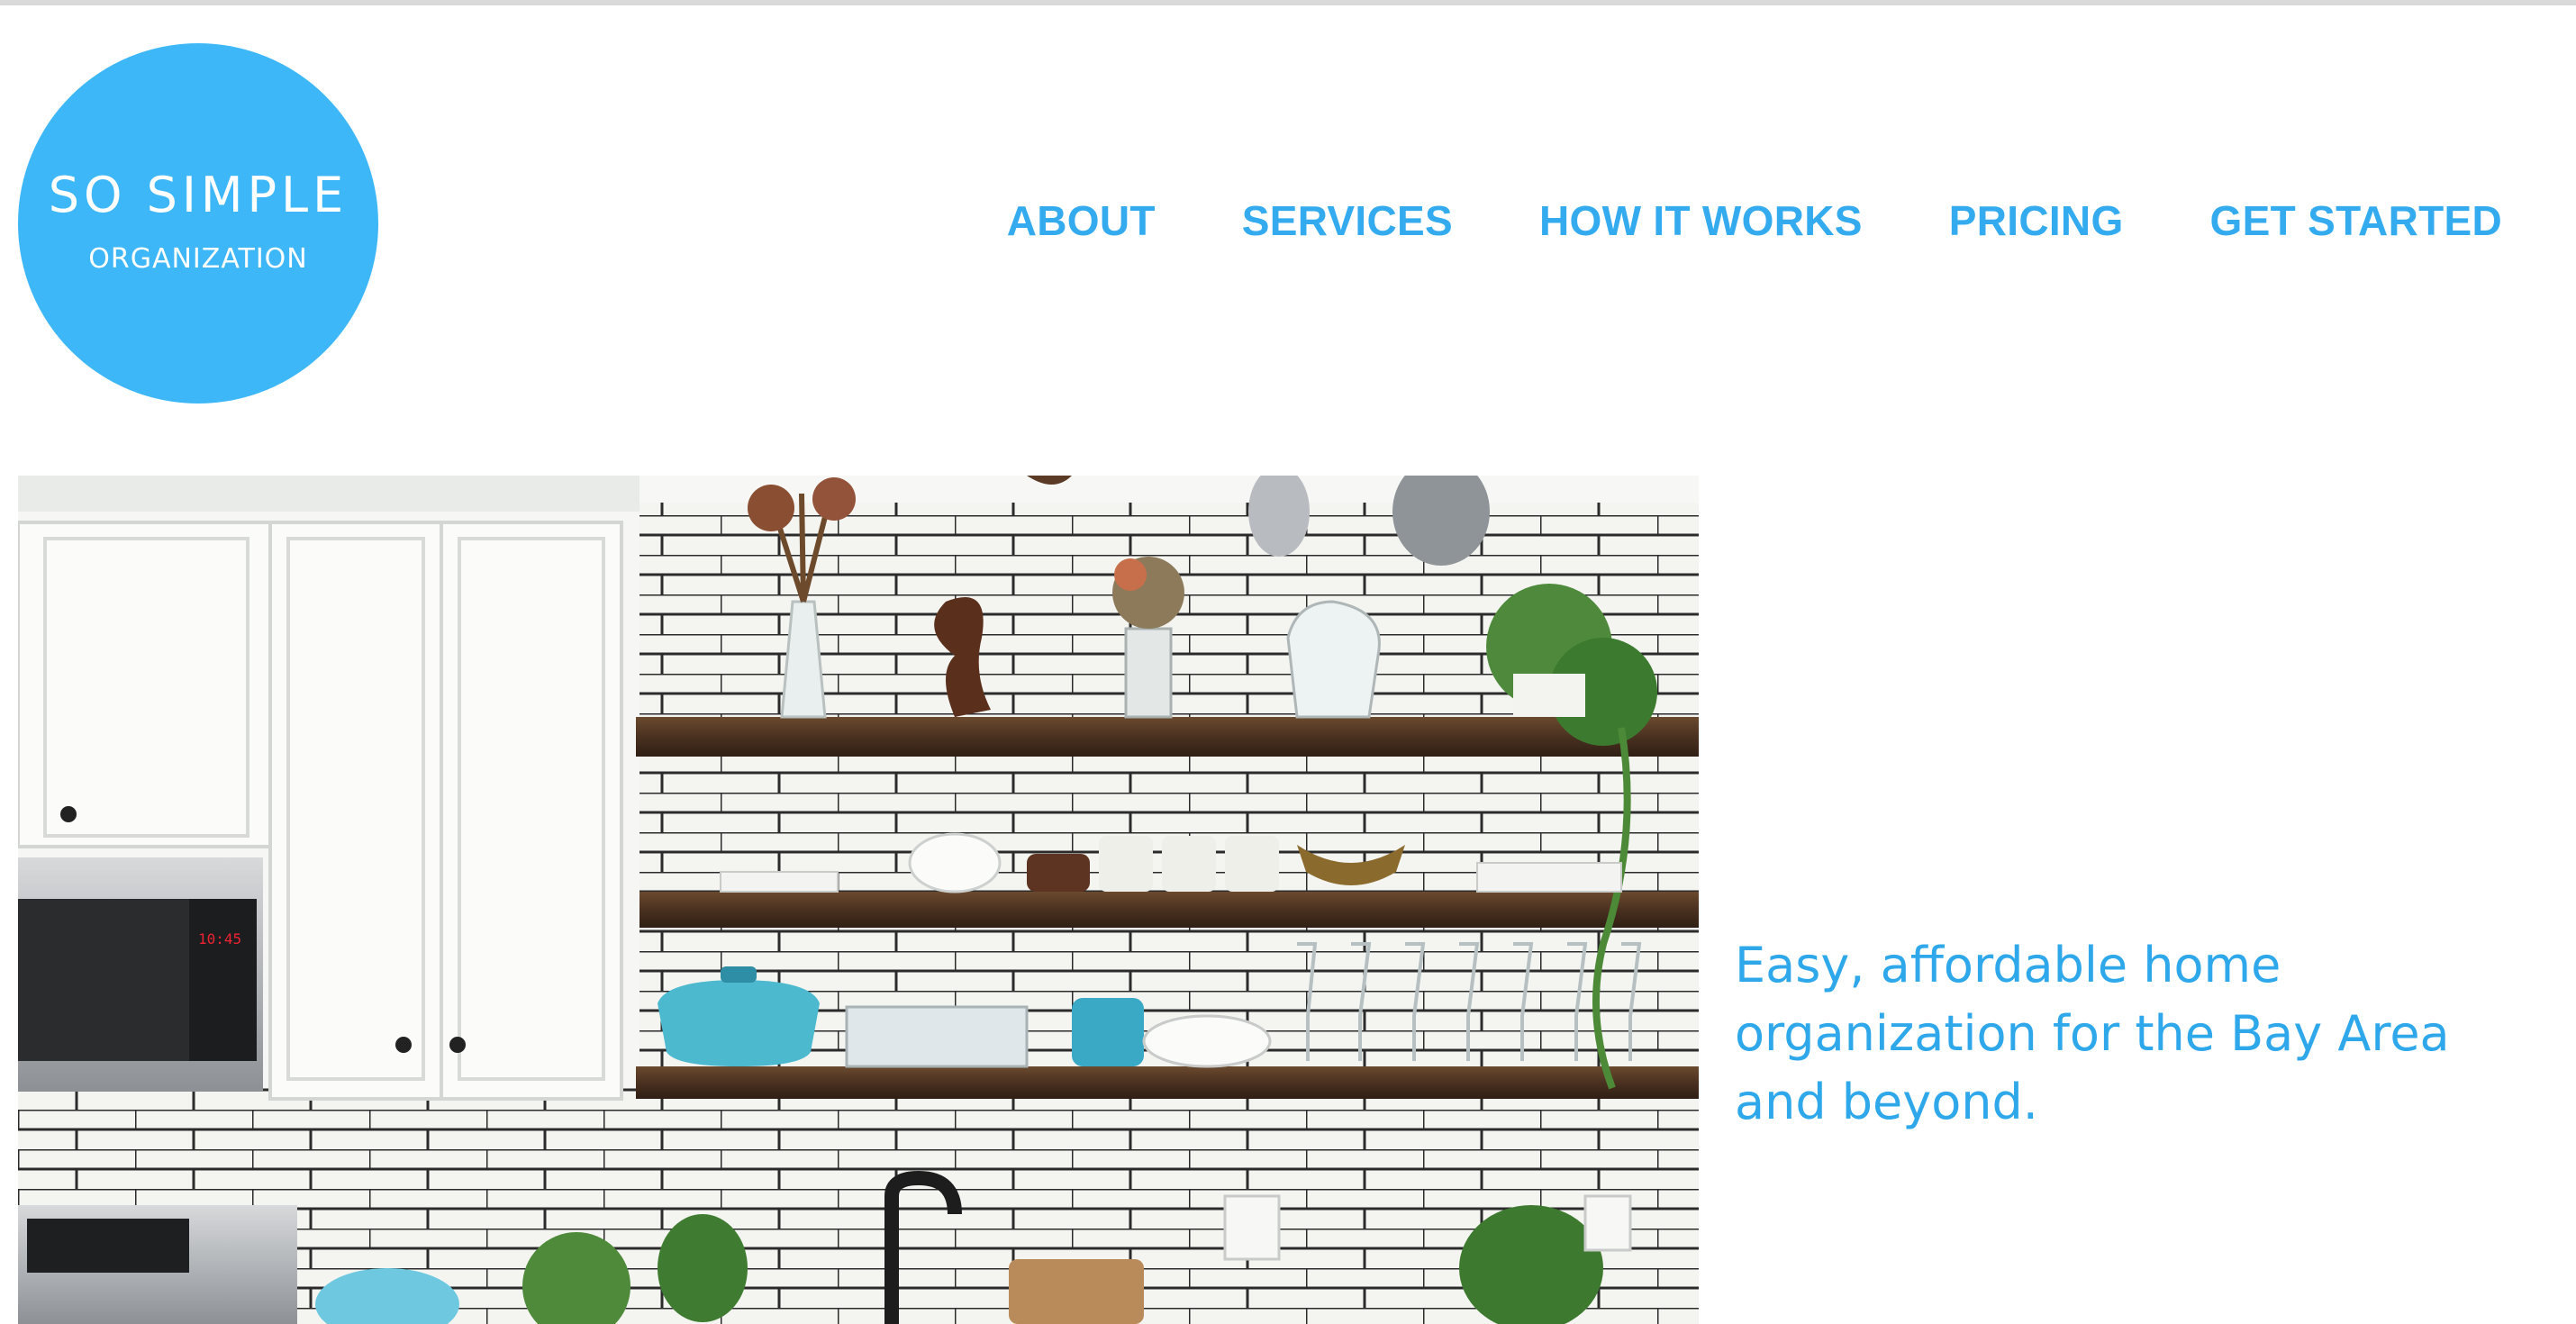 This screenshot has width=2576, height=1324. I want to click on svg-text: 10:45, so click(219, 939).